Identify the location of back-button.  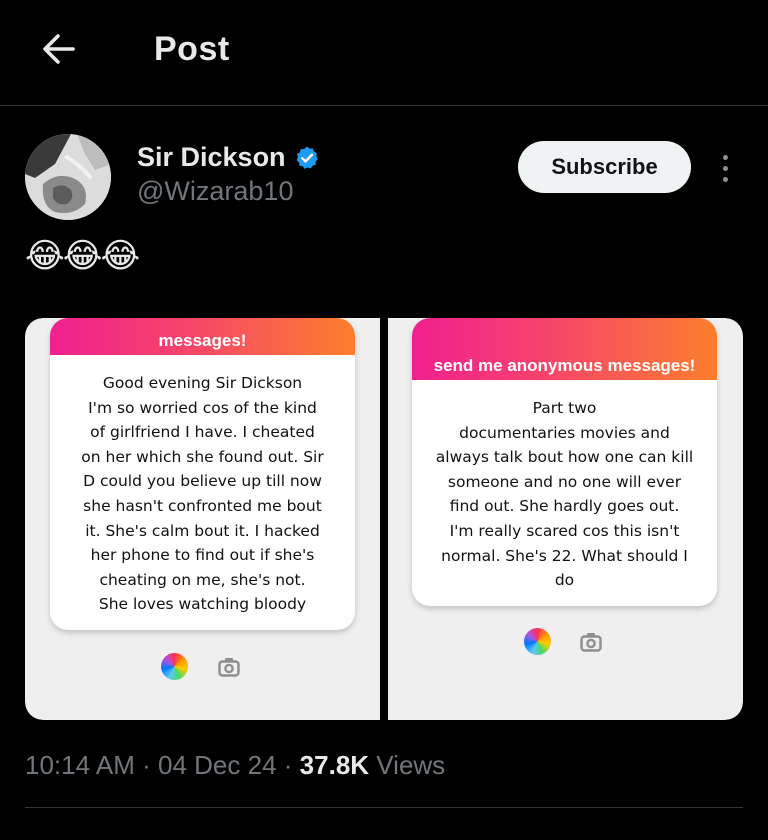
(59, 49).